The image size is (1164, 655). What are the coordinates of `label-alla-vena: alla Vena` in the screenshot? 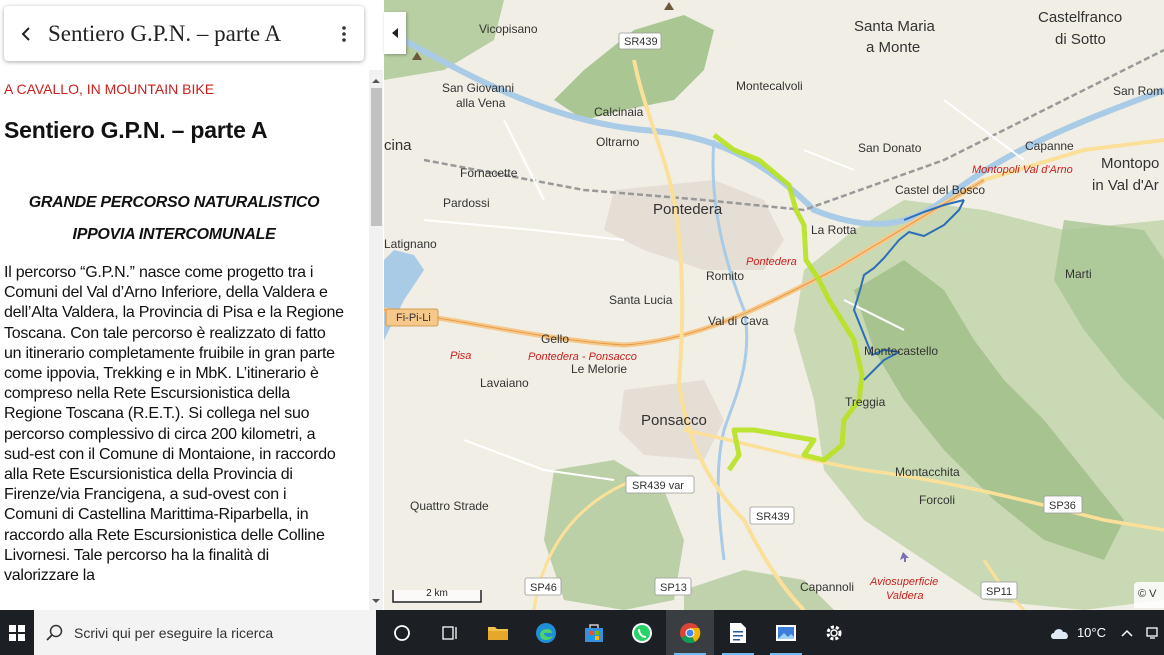 It's located at (481, 103).